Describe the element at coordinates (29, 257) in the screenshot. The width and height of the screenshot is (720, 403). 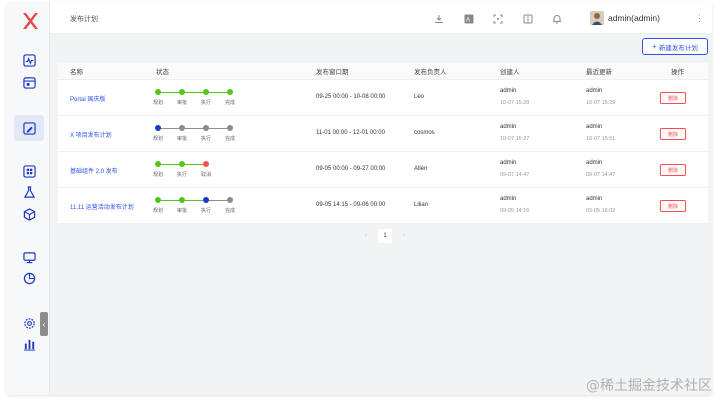
I see `monitor-icon` at that location.